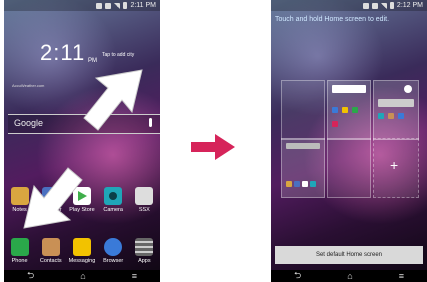 The width and height of the screenshot is (427, 282). I want to click on wifi-icon, so click(374, 5).